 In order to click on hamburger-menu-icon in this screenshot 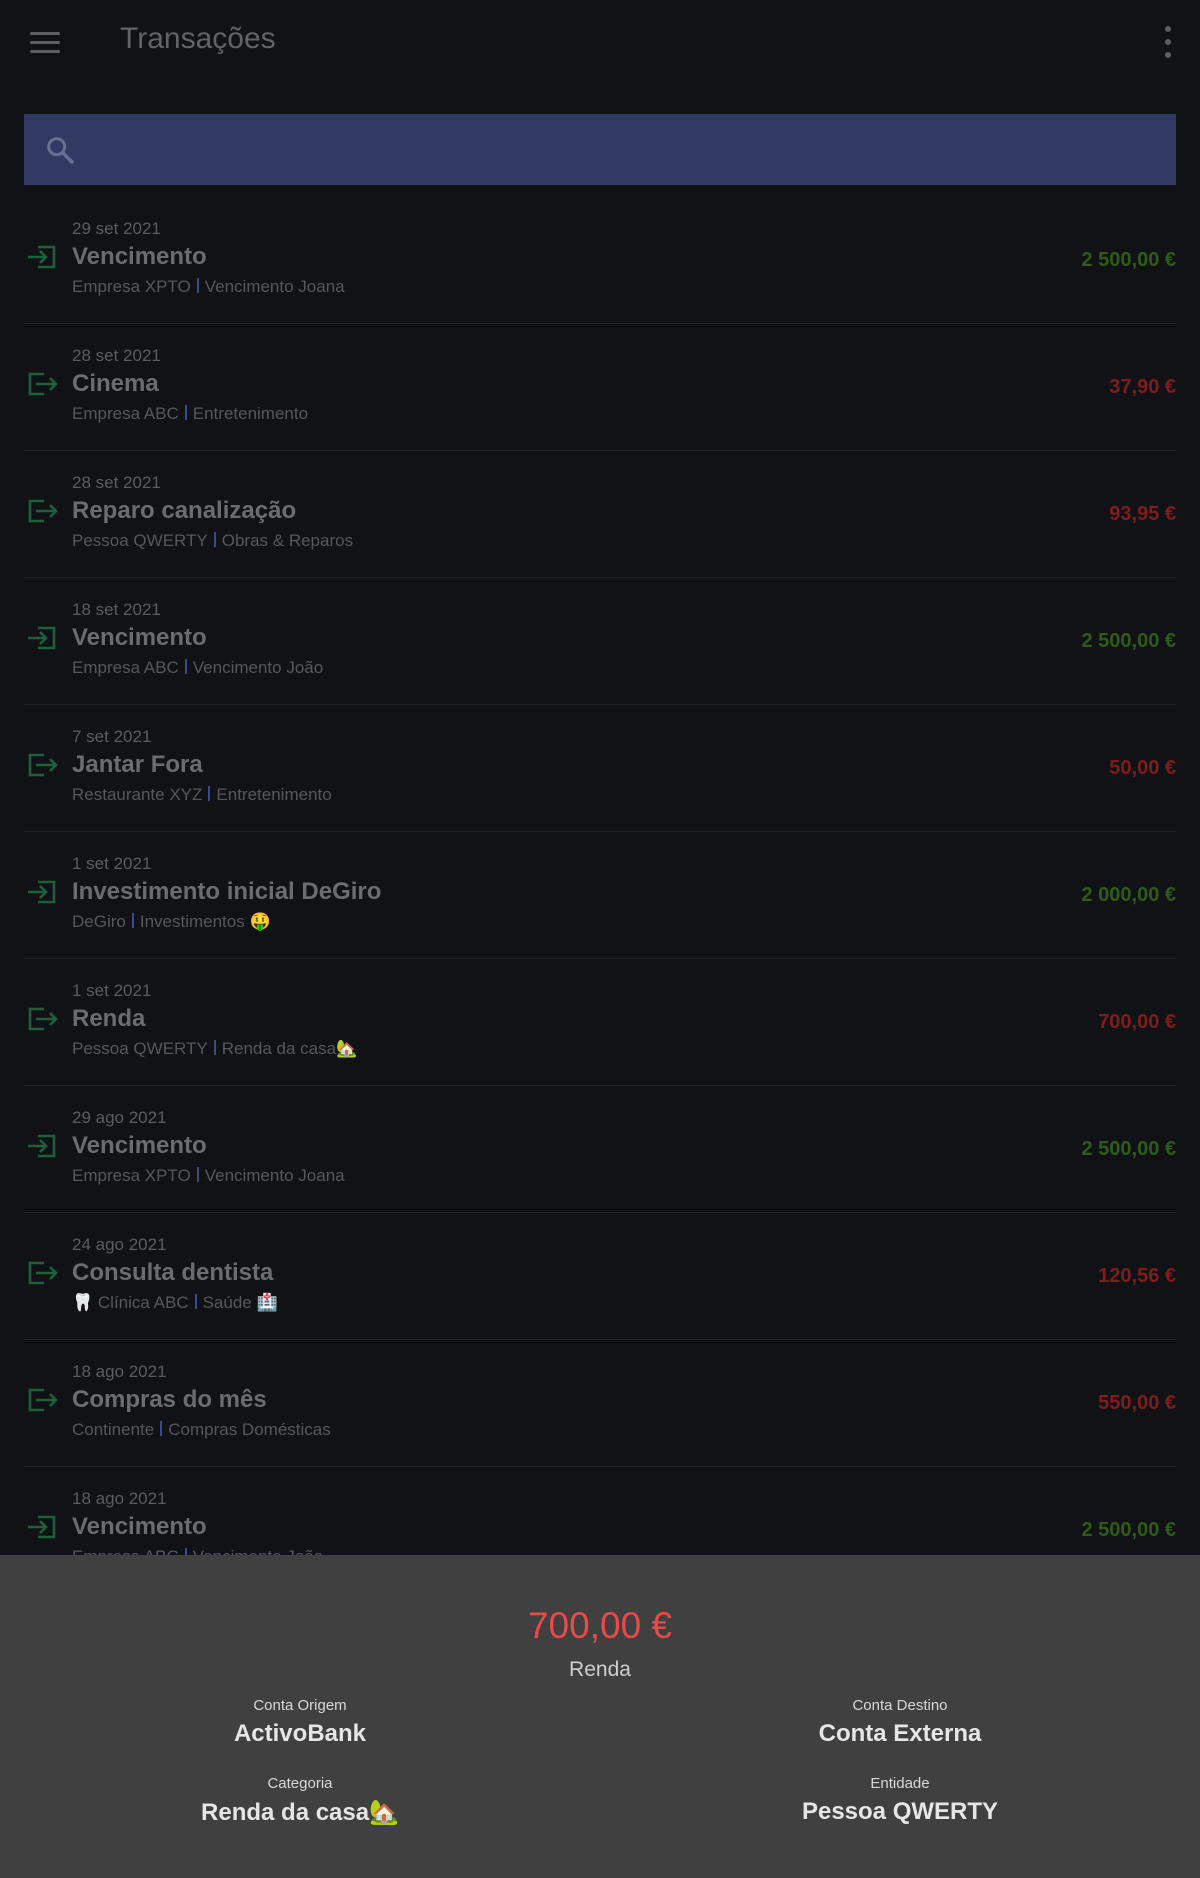, I will do `click(54, 42)`.